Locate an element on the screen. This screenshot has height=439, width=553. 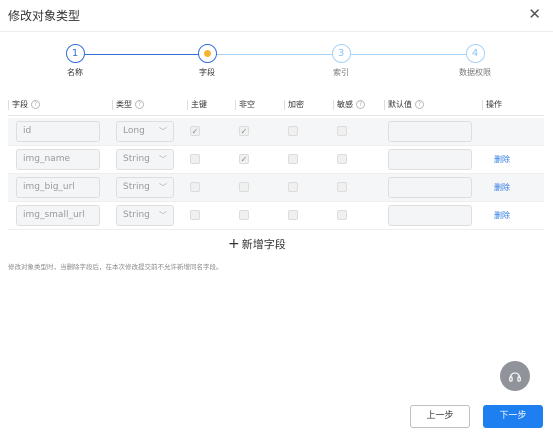
headset-icon-glyph is located at coordinates (515, 376).